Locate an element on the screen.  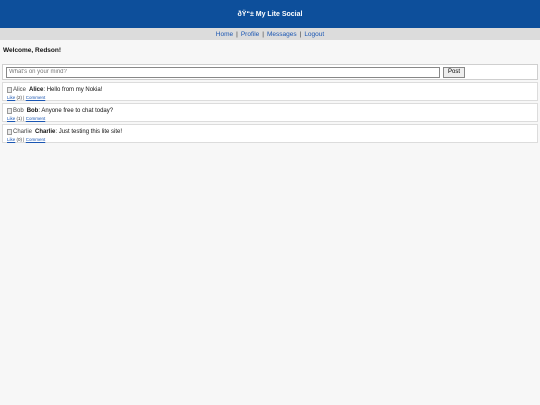
post-author: Alice is located at coordinates (36, 89).